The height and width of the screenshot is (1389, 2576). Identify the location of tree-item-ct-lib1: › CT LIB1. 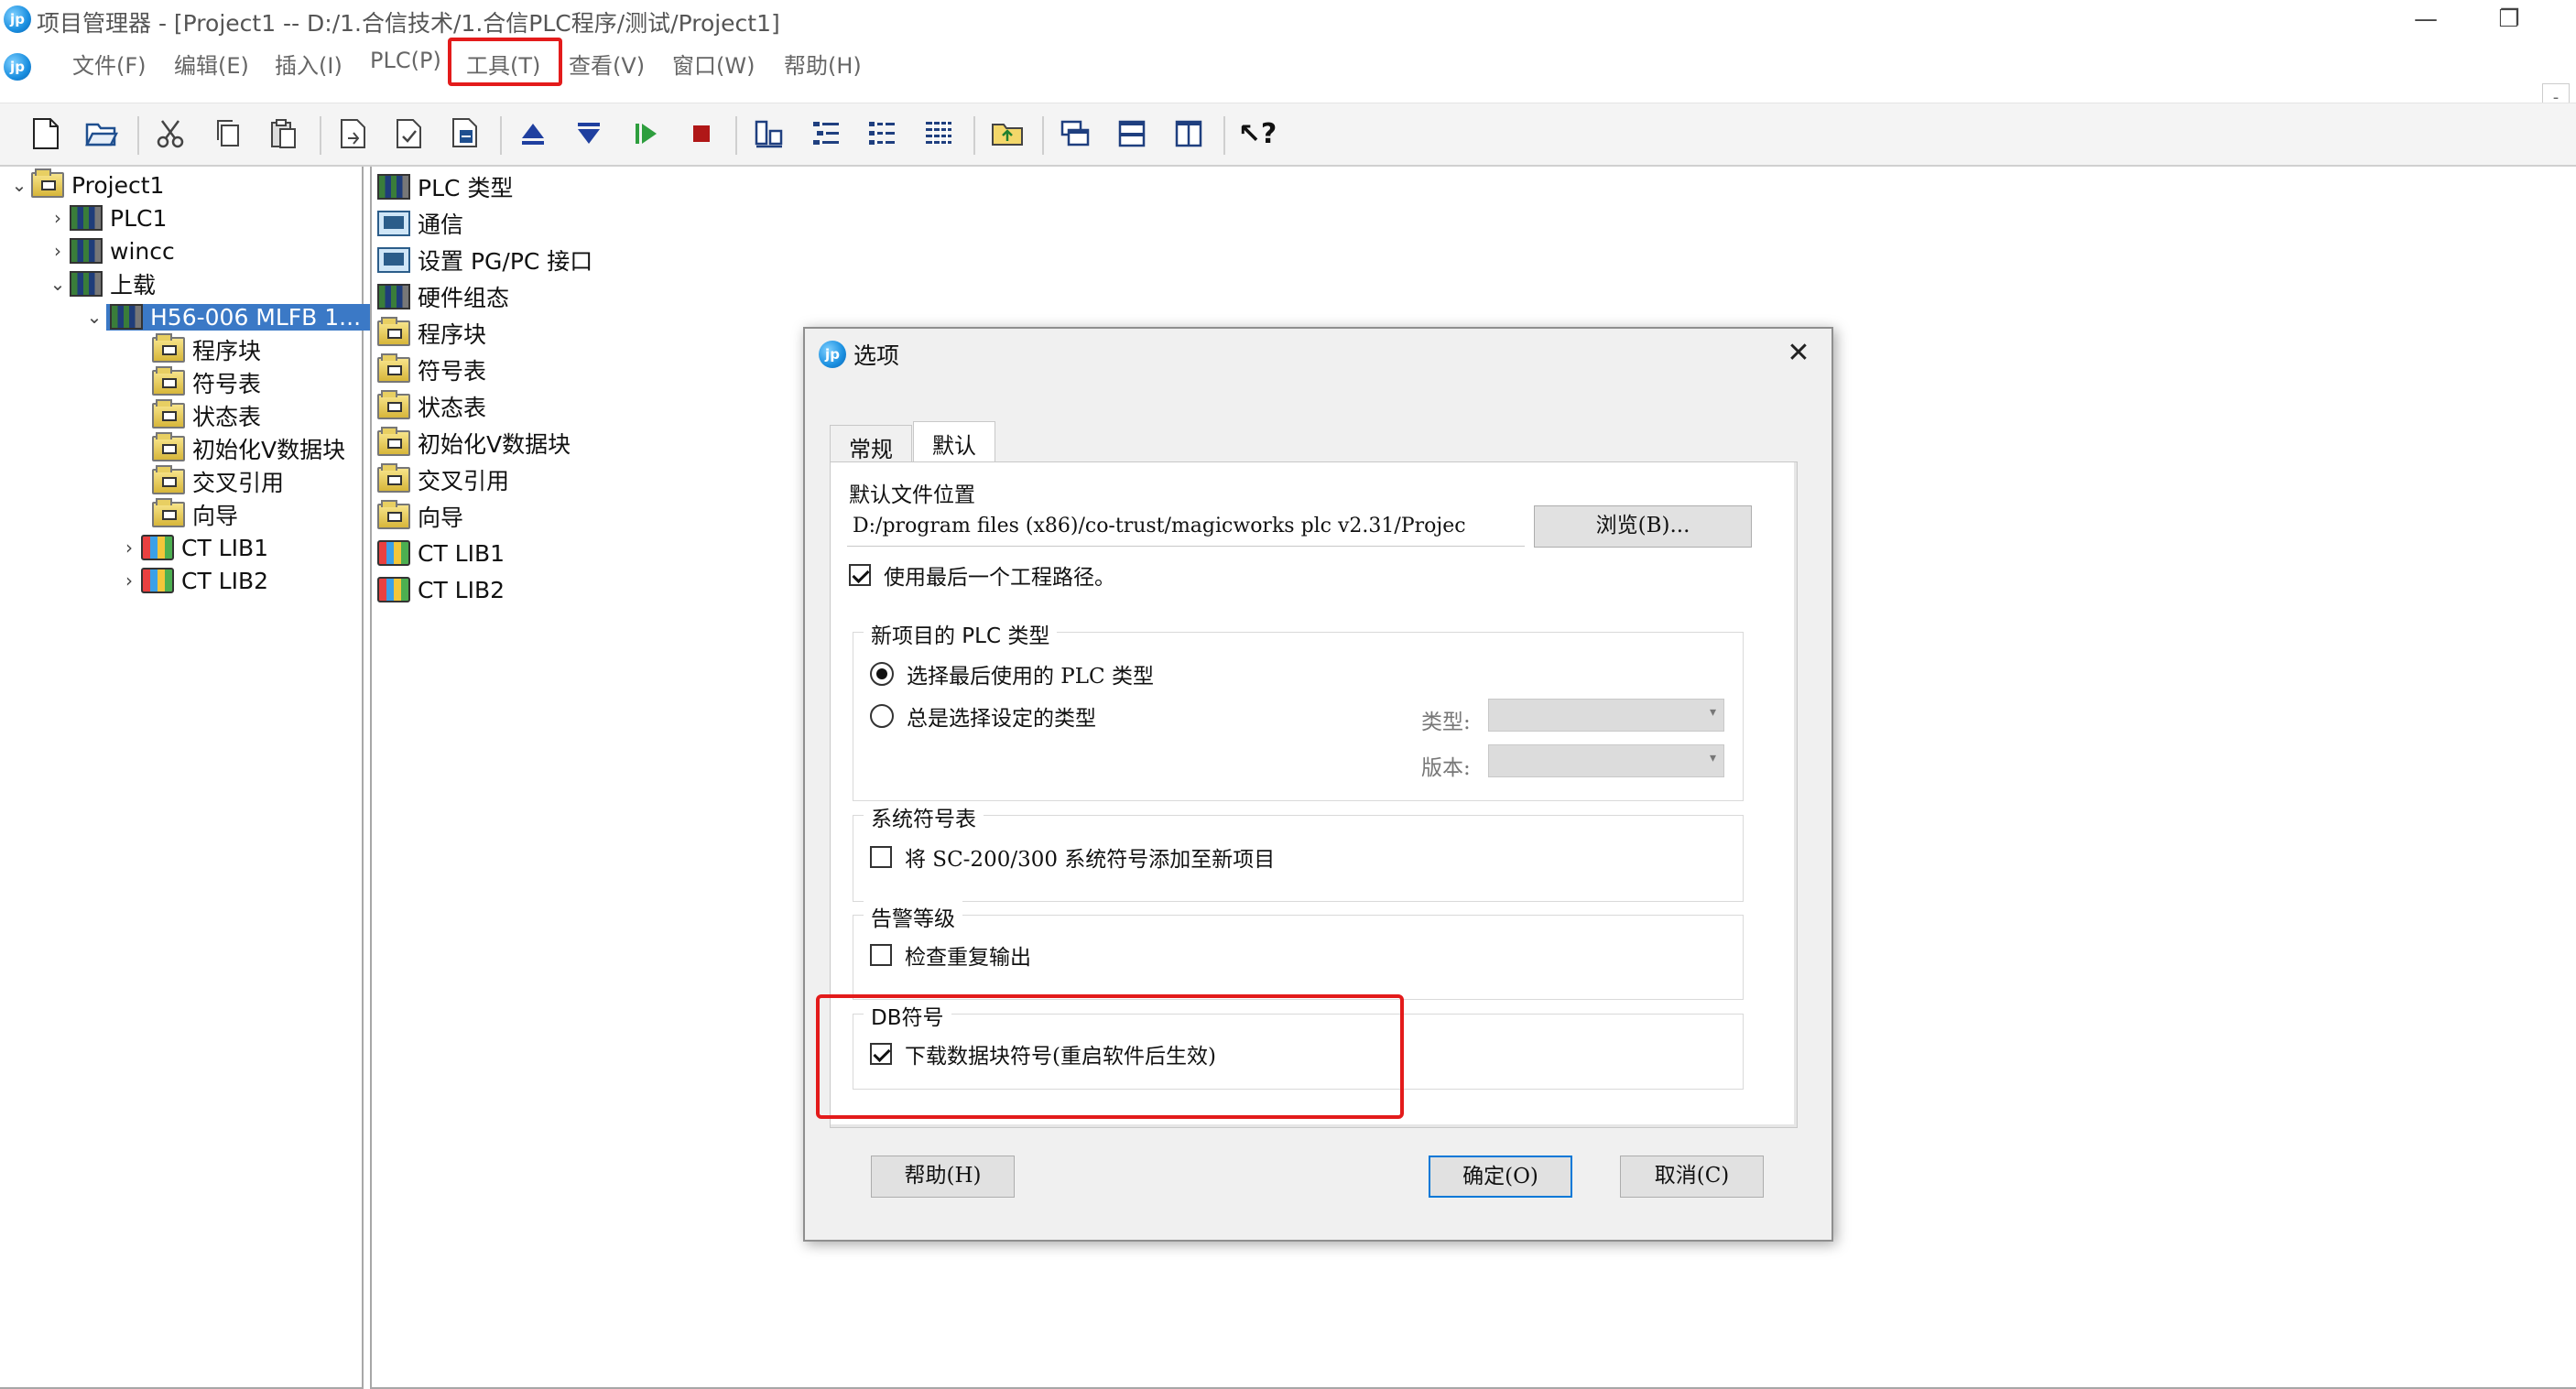
(192, 547).